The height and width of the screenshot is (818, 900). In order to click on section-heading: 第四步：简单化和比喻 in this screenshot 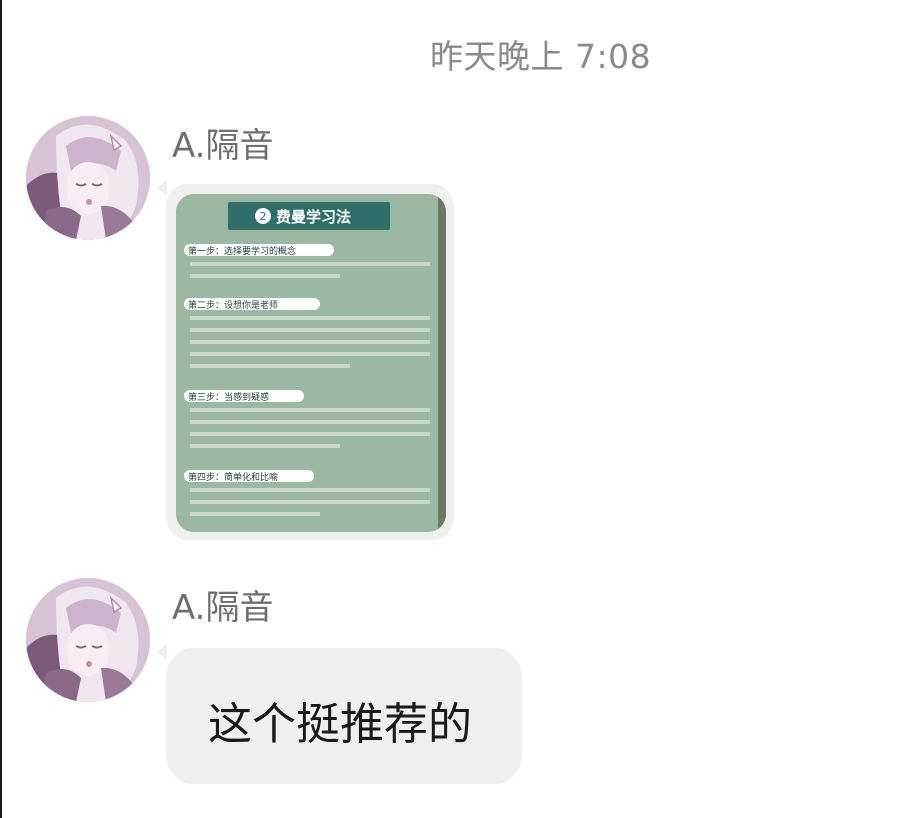, I will do `click(233, 477)`.